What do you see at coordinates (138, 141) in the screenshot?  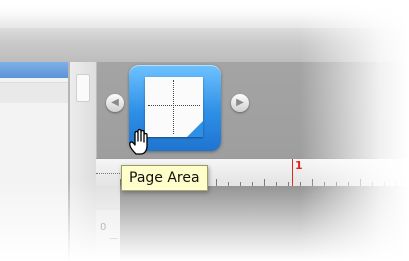 I see `hand-cursor-icon` at bounding box center [138, 141].